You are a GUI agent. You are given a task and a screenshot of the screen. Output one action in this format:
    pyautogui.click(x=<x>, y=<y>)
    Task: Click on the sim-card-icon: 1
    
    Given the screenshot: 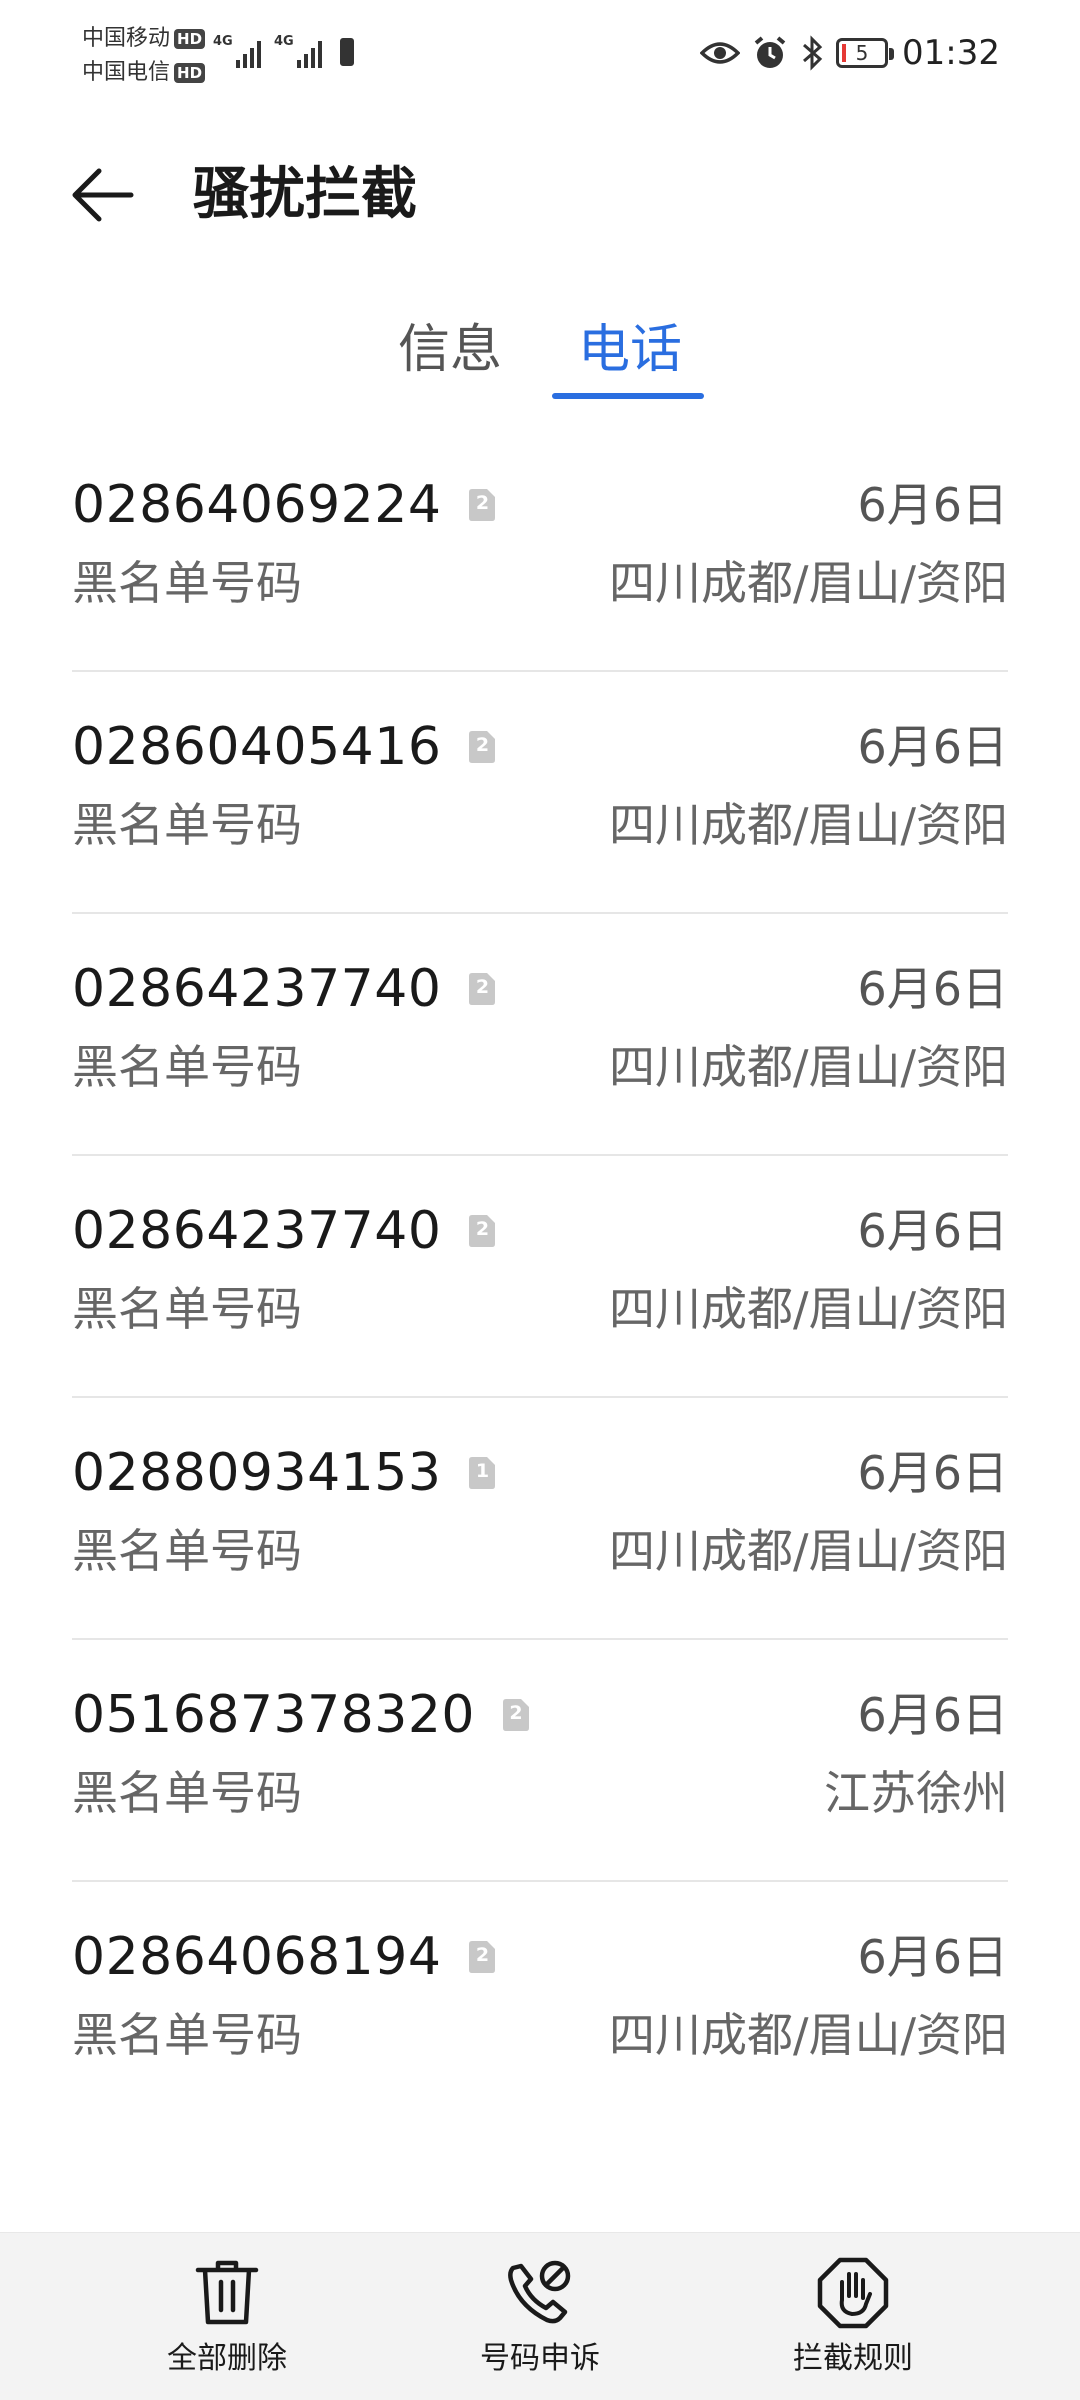 What is the action you would take?
    pyautogui.click(x=482, y=1473)
    